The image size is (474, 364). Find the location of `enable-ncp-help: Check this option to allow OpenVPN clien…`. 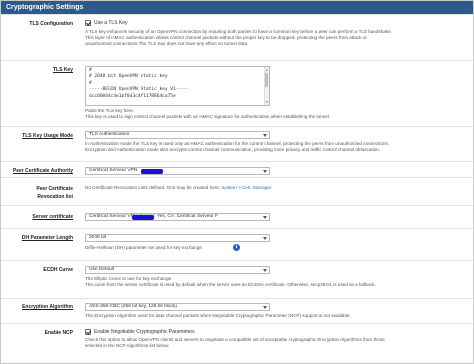

enable-ncp-help: Check this option to allow OpenVPN clien… is located at coordinates (235, 343).